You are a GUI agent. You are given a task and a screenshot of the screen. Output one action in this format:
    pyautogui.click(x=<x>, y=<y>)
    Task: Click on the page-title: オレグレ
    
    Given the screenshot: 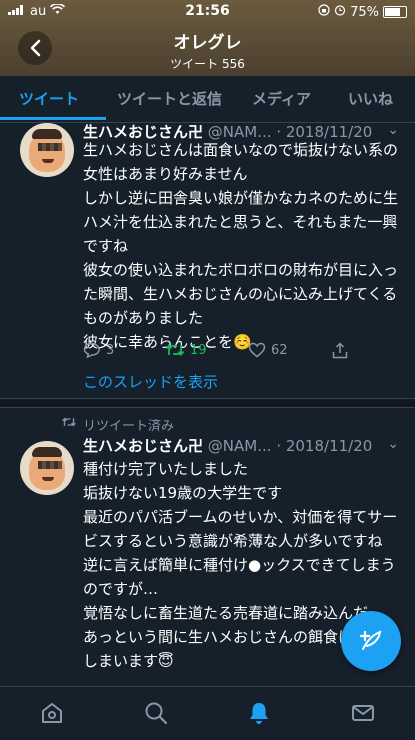 What is the action you would take?
    pyautogui.click(x=207, y=43)
    